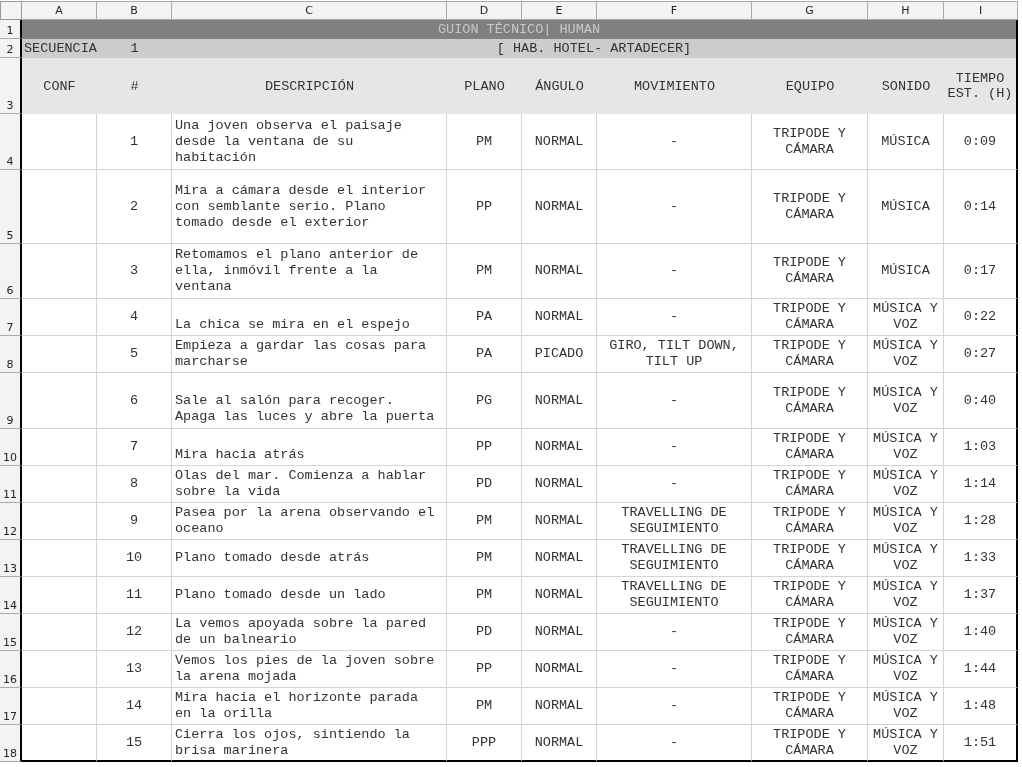 This screenshot has height=767, width=1022. Describe the element at coordinates (484, 10) in the screenshot. I see `column-header: D` at that location.